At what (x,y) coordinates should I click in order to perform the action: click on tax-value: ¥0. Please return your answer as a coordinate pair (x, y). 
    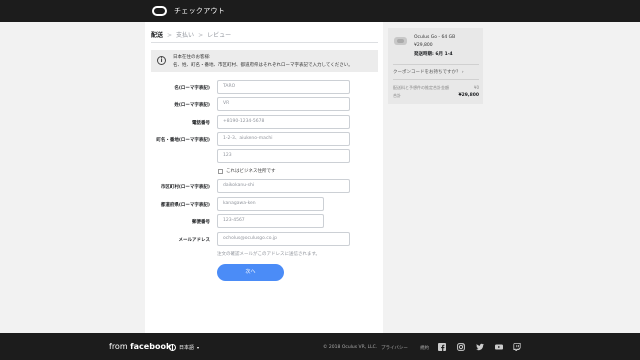
    Looking at the image, I should click on (476, 87).